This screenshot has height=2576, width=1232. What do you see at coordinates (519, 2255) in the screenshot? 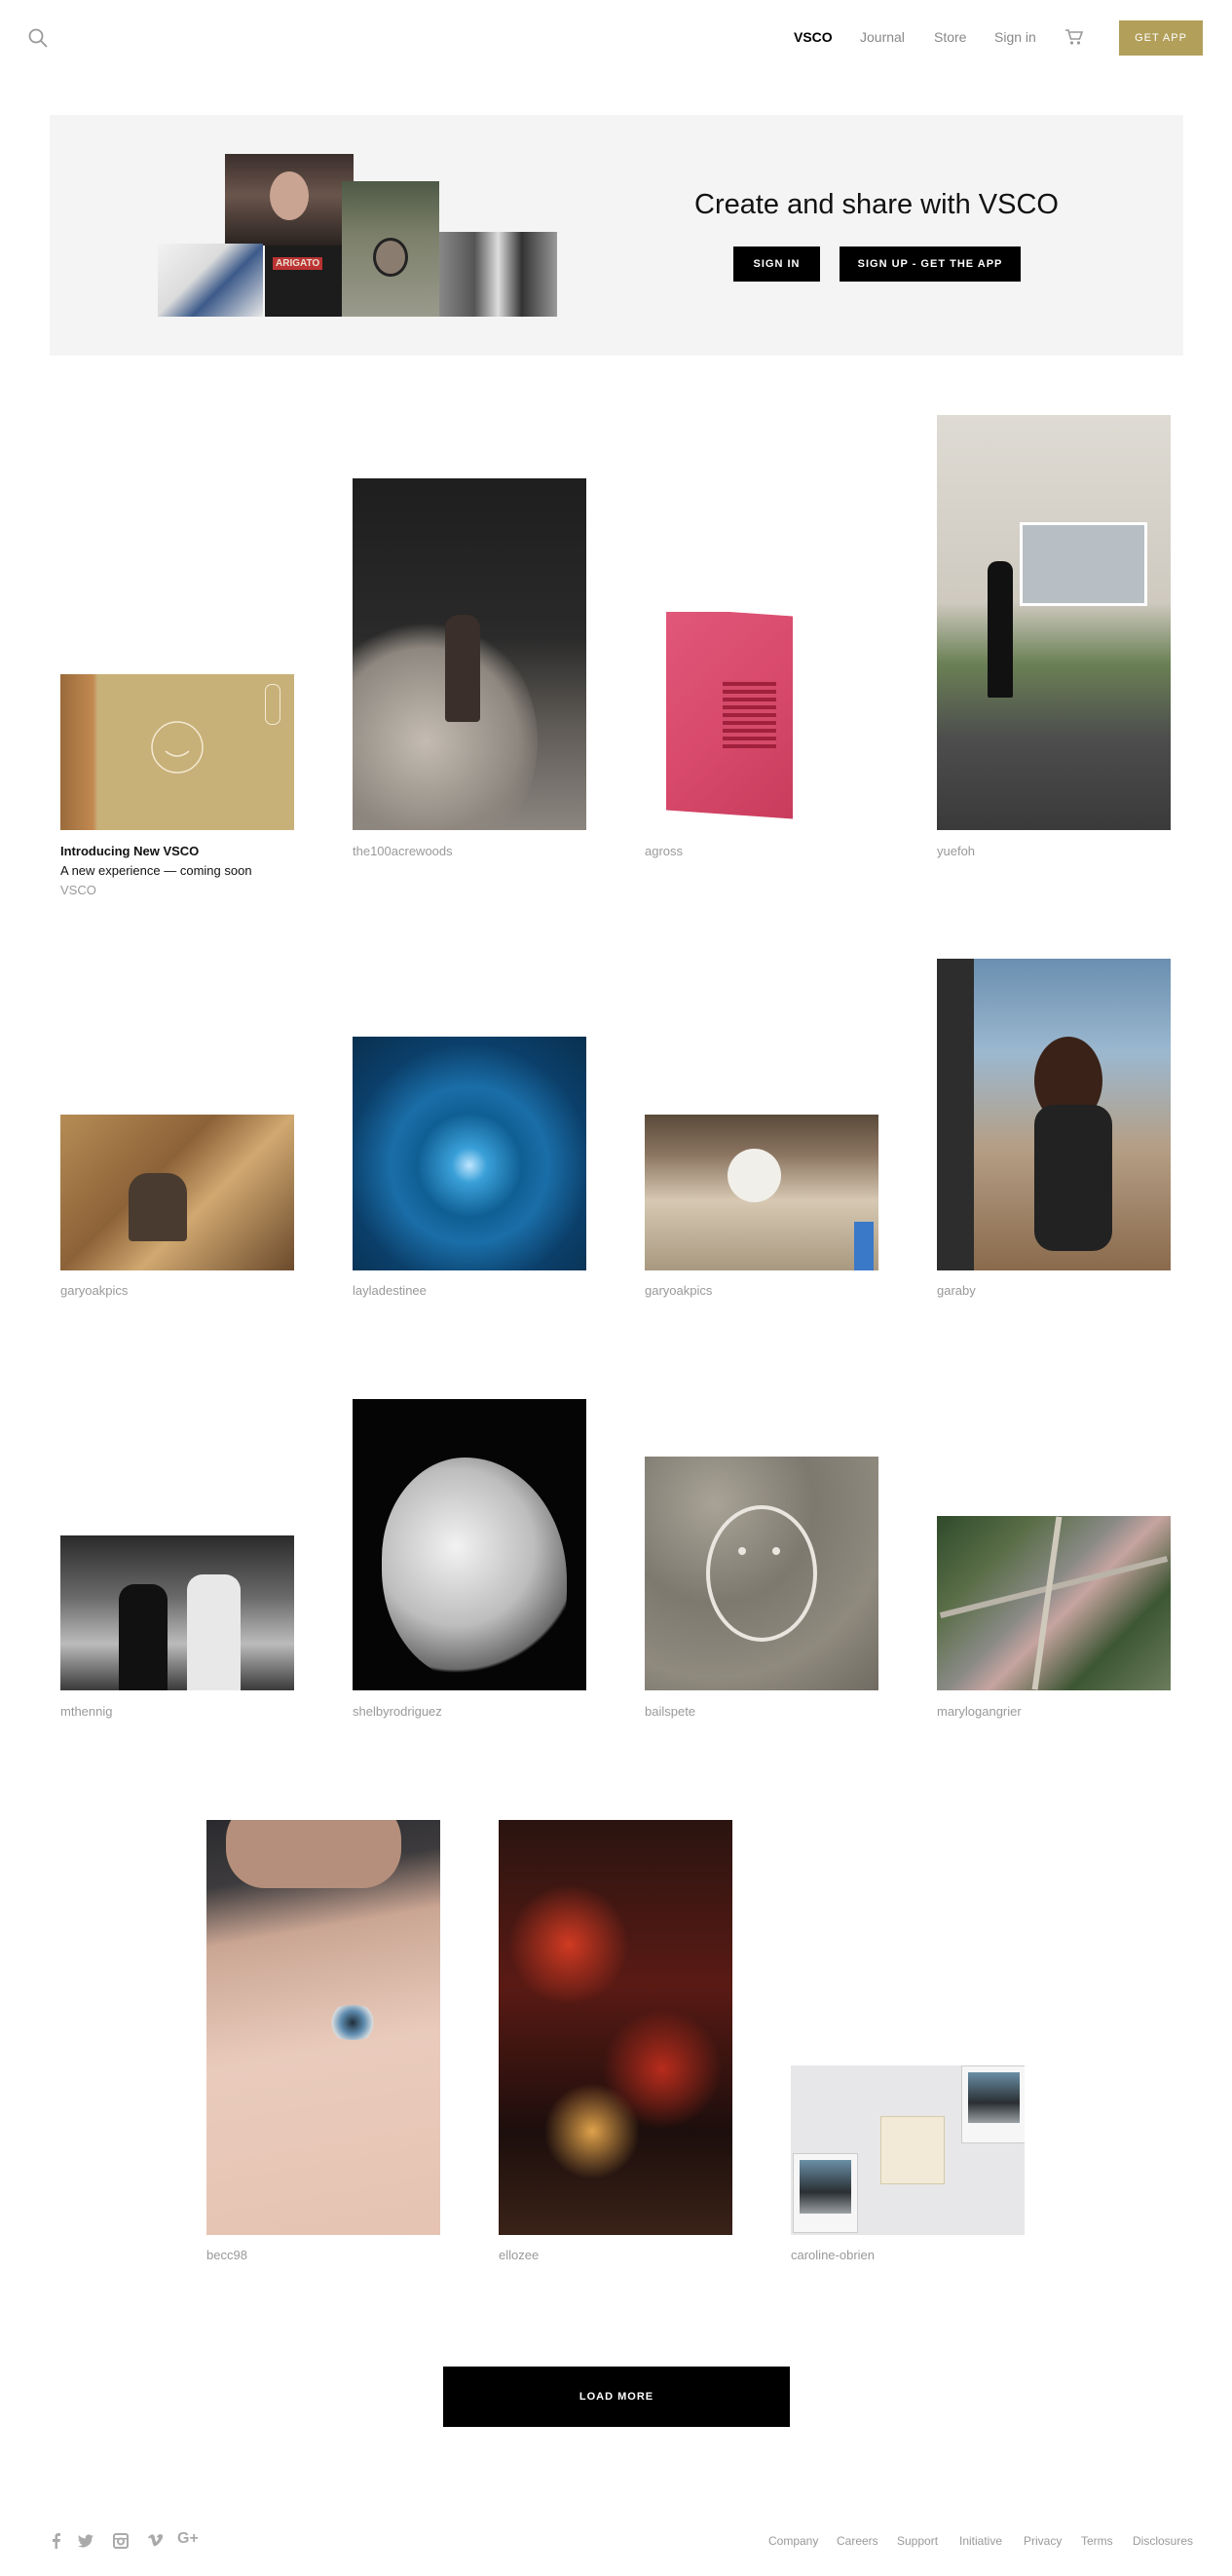
I see `photo-13-user: ellozee` at bounding box center [519, 2255].